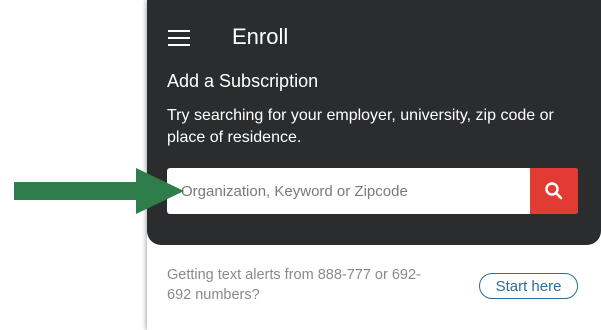 The height and width of the screenshot is (330, 601). Describe the element at coordinates (243, 81) in the screenshot. I see `subscription-heading: Add a Subscription` at that location.